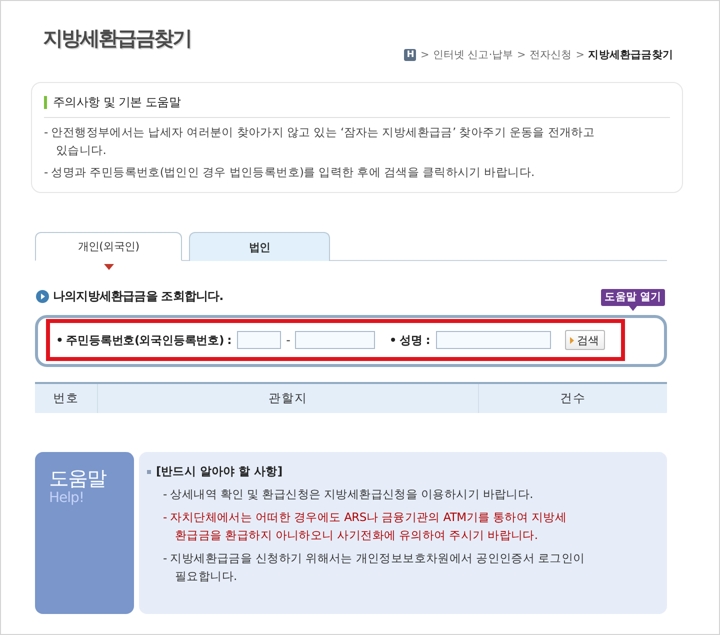  I want to click on registration-number-label: • 주민등록번호(외국인등록번호) :, so click(144, 340).